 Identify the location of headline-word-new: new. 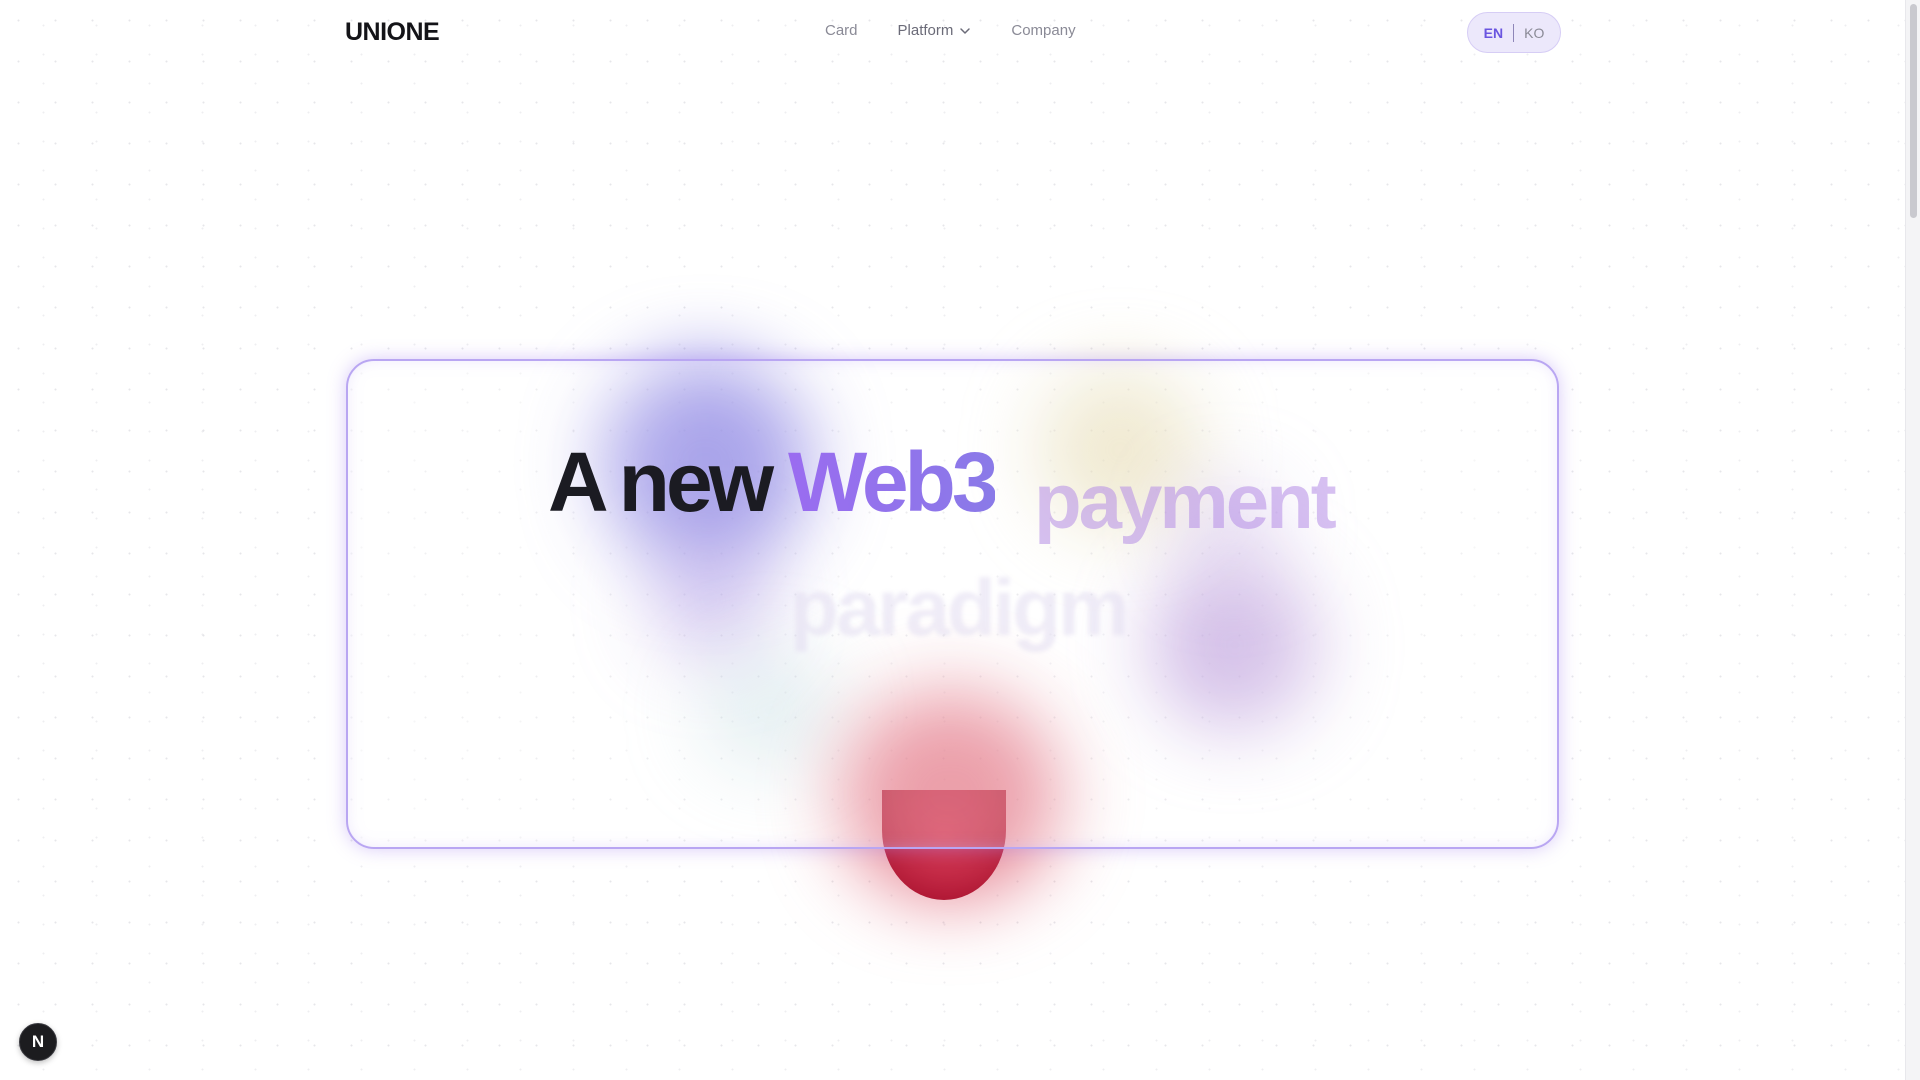
(696, 482).